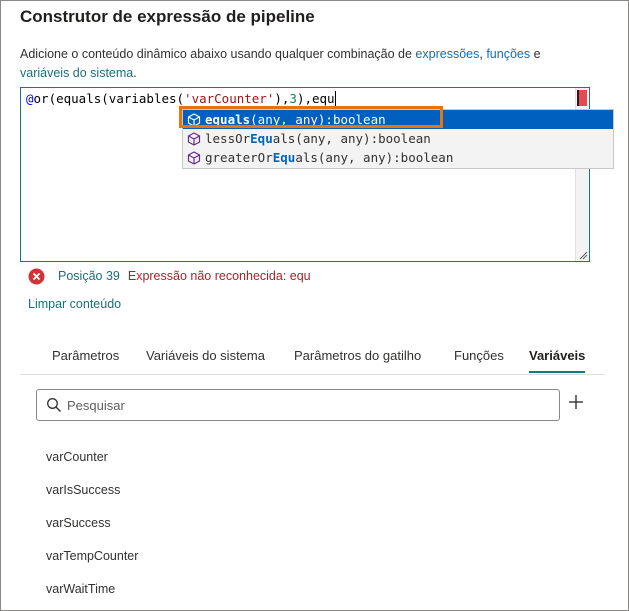 This screenshot has width=629, height=611. I want to click on variable-item-varwaittime: varWaitTime, so click(80, 589).